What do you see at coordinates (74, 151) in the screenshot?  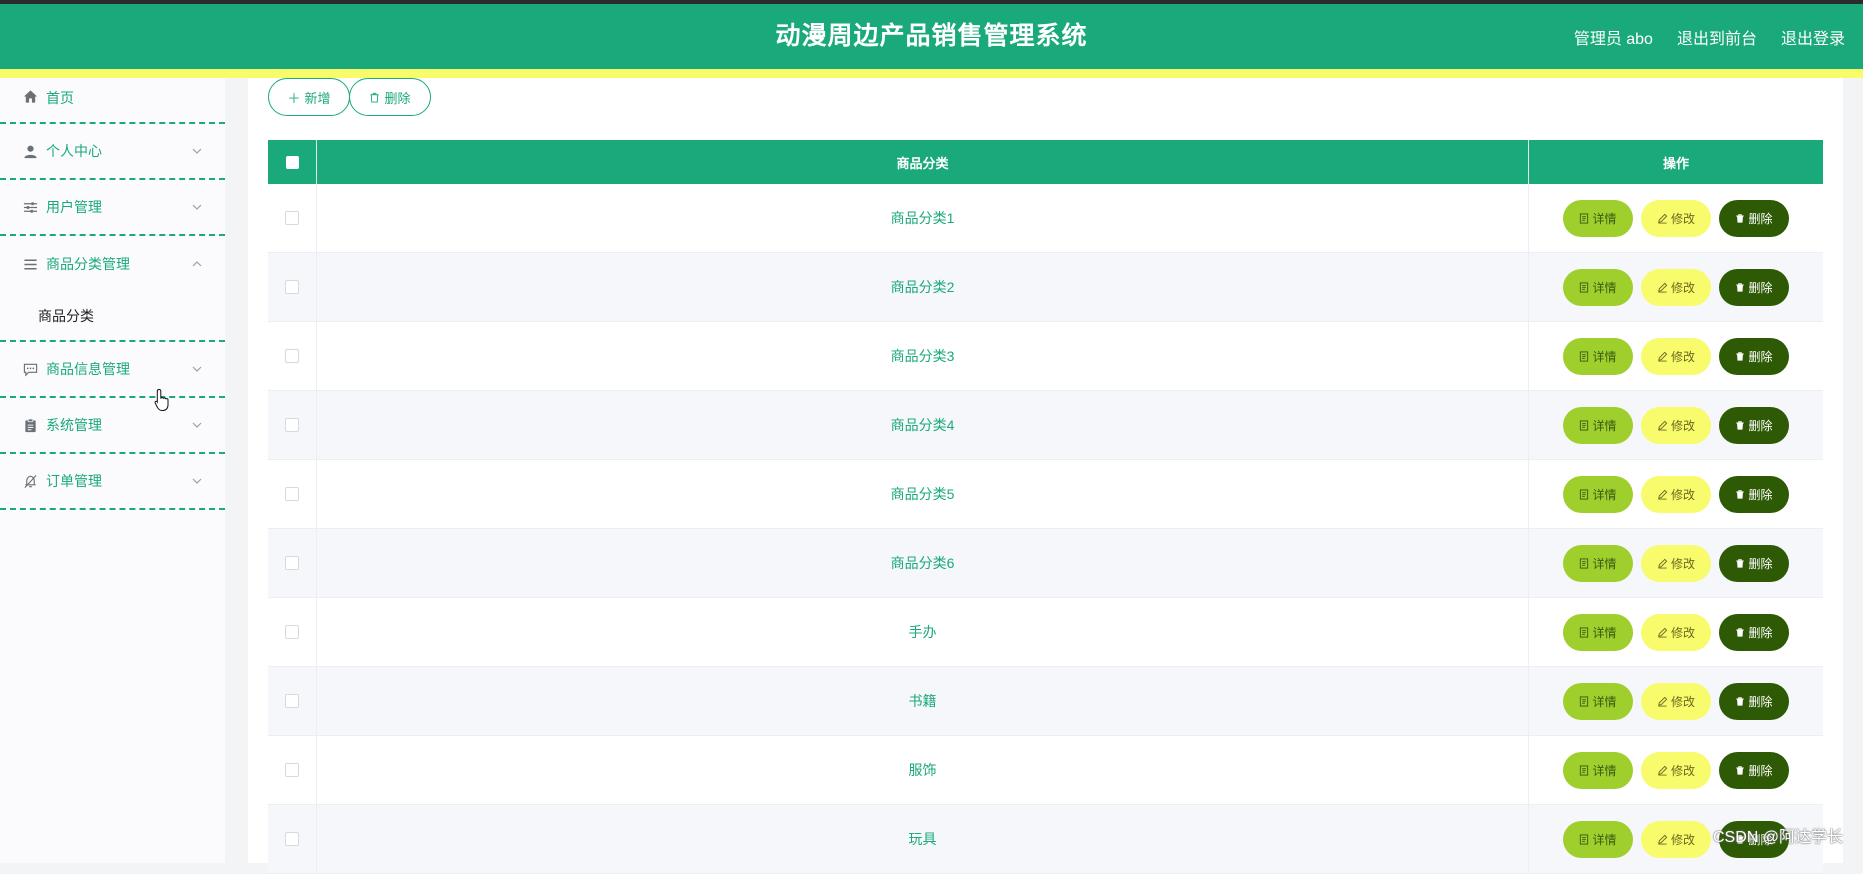 I see `sidebar-item-label: 个人中心` at bounding box center [74, 151].